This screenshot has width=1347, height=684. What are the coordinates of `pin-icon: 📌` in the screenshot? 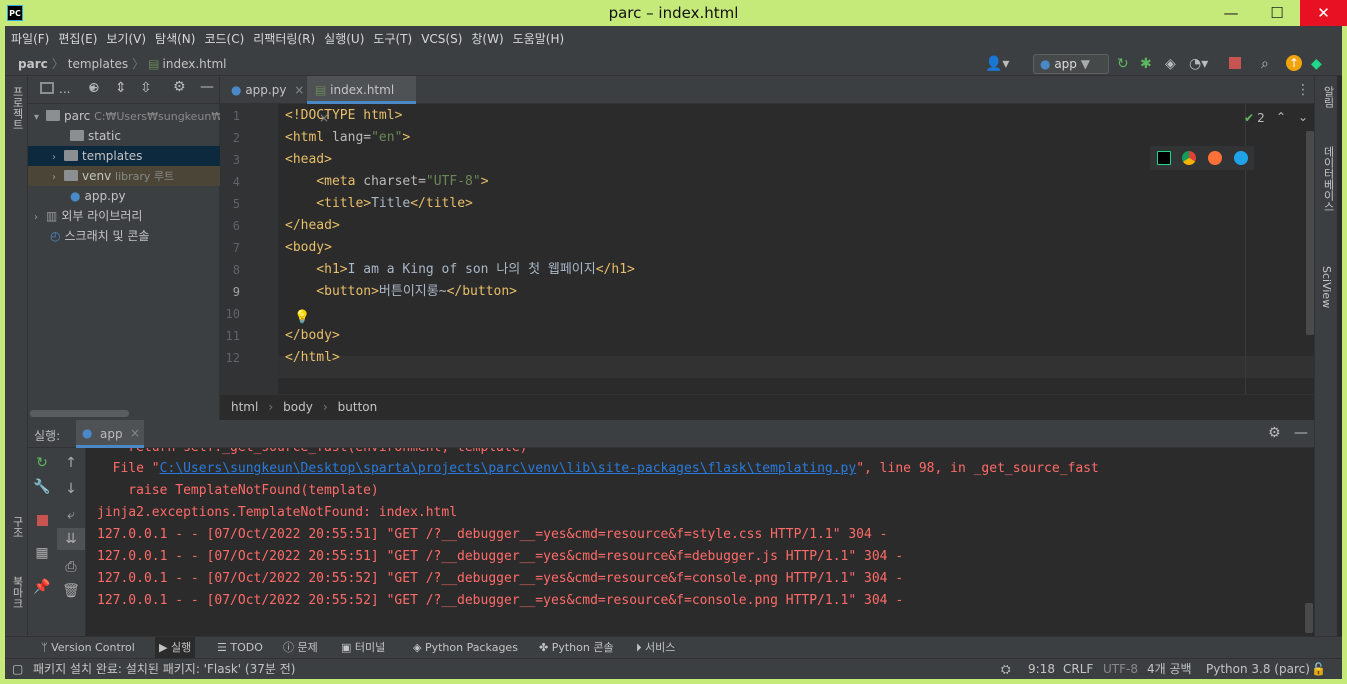 It's located at (42, 587).